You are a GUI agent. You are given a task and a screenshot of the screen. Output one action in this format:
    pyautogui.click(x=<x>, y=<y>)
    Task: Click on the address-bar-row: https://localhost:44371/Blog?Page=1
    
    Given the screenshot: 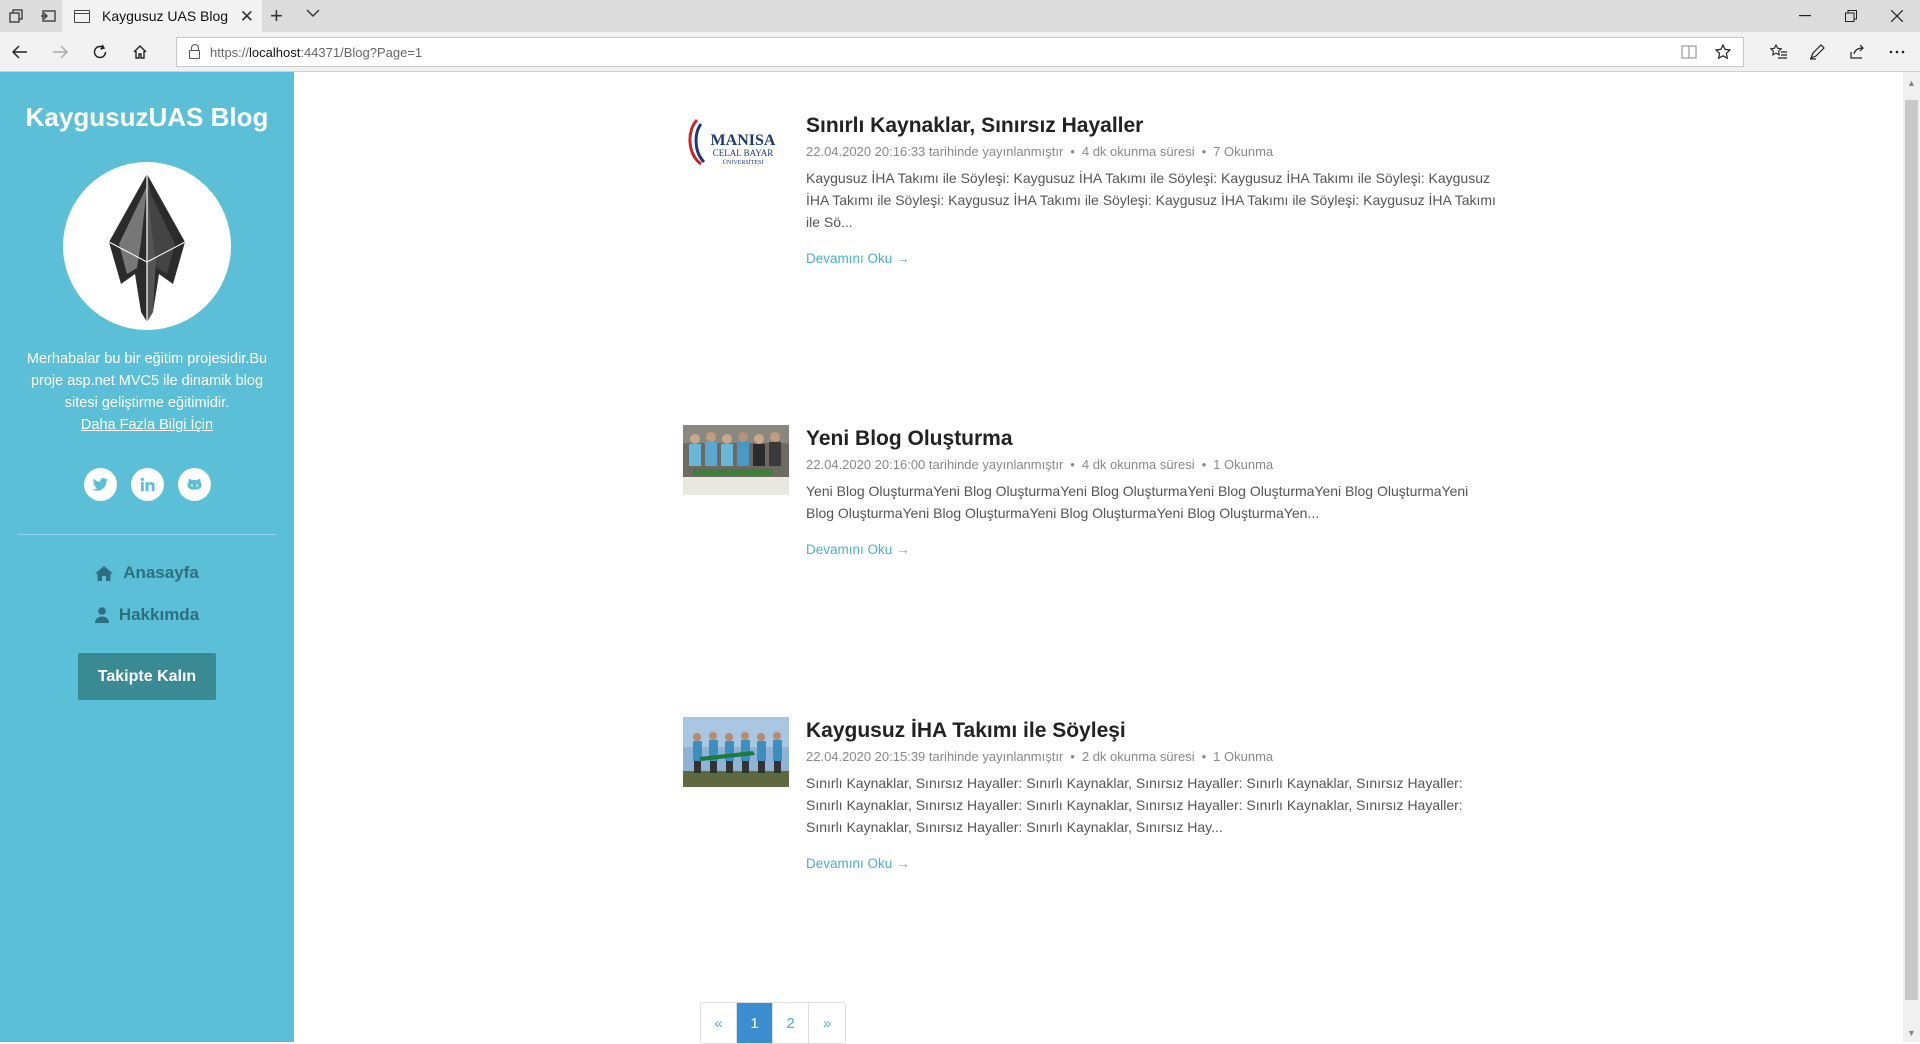 What is the action you would take?
    pyautogui.click(x=960, y=52)
    